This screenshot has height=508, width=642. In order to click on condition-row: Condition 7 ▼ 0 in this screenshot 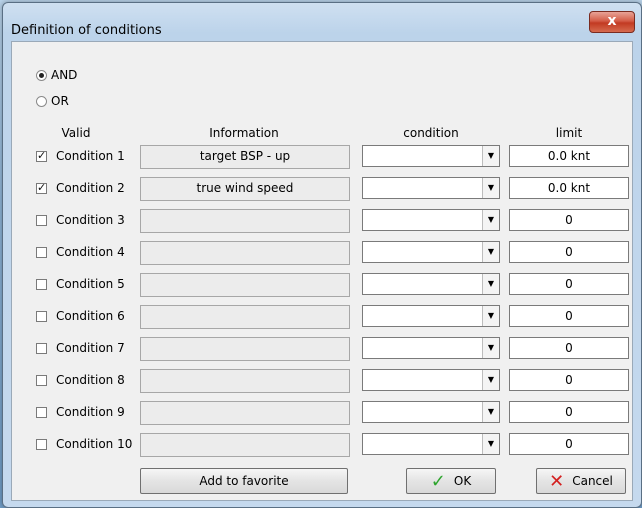, I will do `click(322, 349)`.